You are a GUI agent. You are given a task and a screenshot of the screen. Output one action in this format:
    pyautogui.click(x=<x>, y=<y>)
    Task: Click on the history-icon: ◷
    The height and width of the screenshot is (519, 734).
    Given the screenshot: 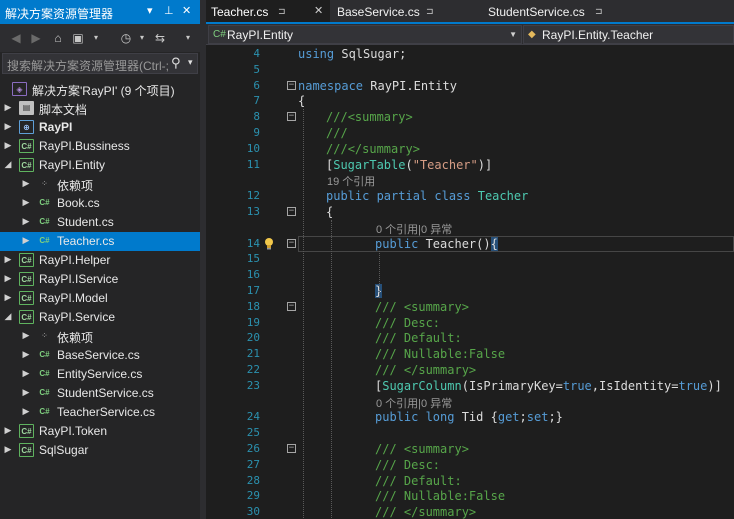 What is the action you would take?
    pyautogui.click(x=126, y=38)
    